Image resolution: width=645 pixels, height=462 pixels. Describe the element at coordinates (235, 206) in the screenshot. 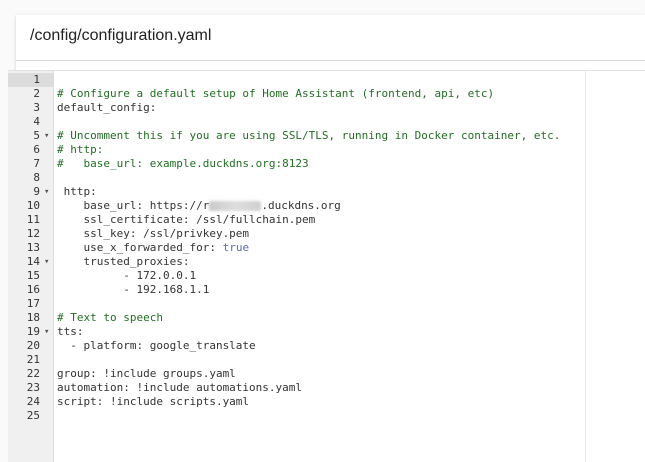

I see `redacted-text` at that location.